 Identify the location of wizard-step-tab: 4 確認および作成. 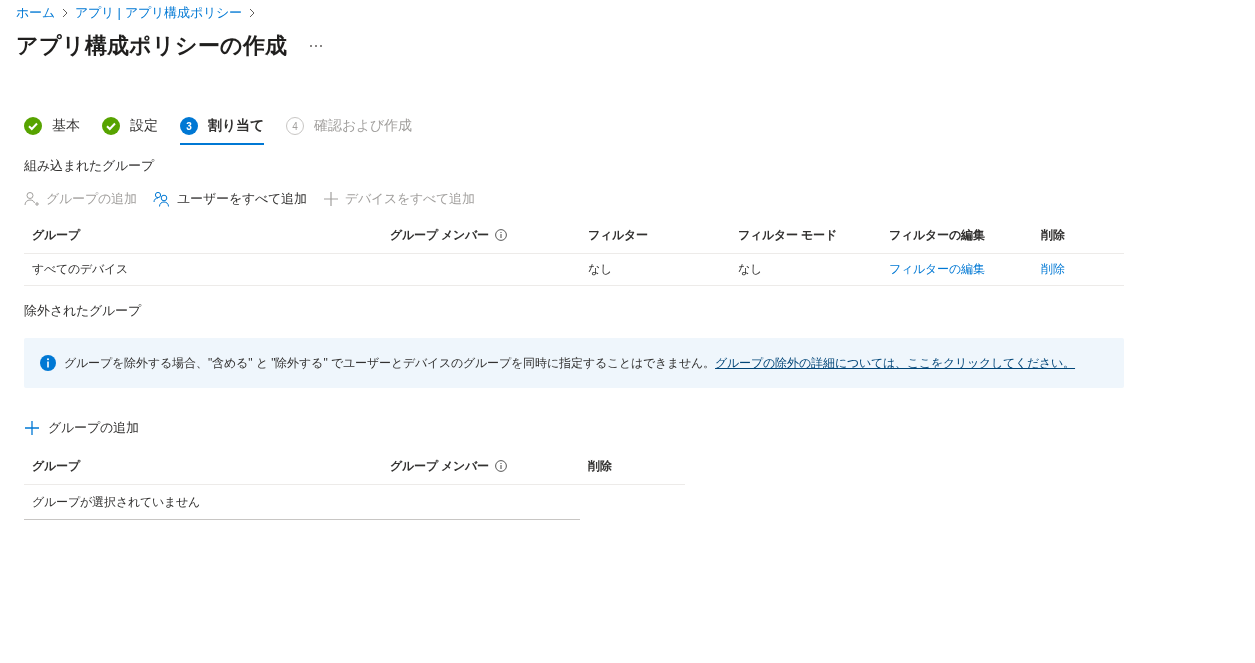
(349, 128).